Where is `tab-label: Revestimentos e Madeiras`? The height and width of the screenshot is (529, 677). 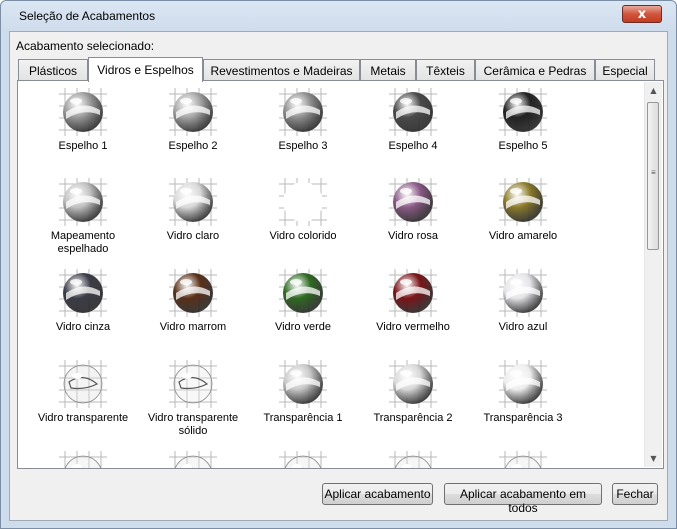 tab-label: Revestimentos e Madeiras is located at coordinates (281, 71).